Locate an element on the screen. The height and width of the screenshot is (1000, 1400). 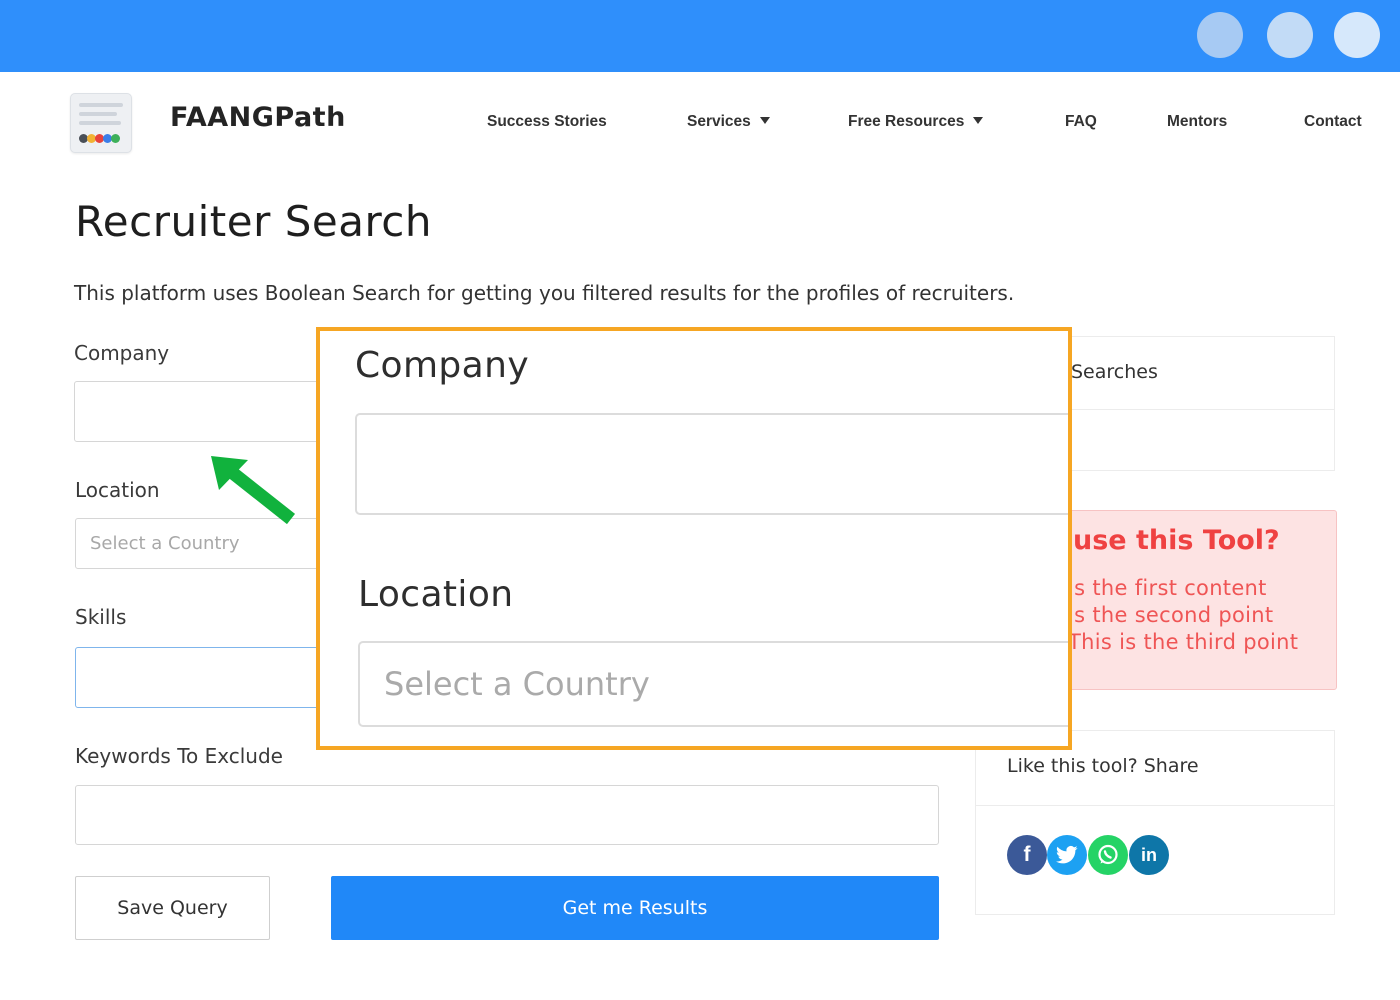
brand-name: FAANGPath is located at coordinates (258, 117).